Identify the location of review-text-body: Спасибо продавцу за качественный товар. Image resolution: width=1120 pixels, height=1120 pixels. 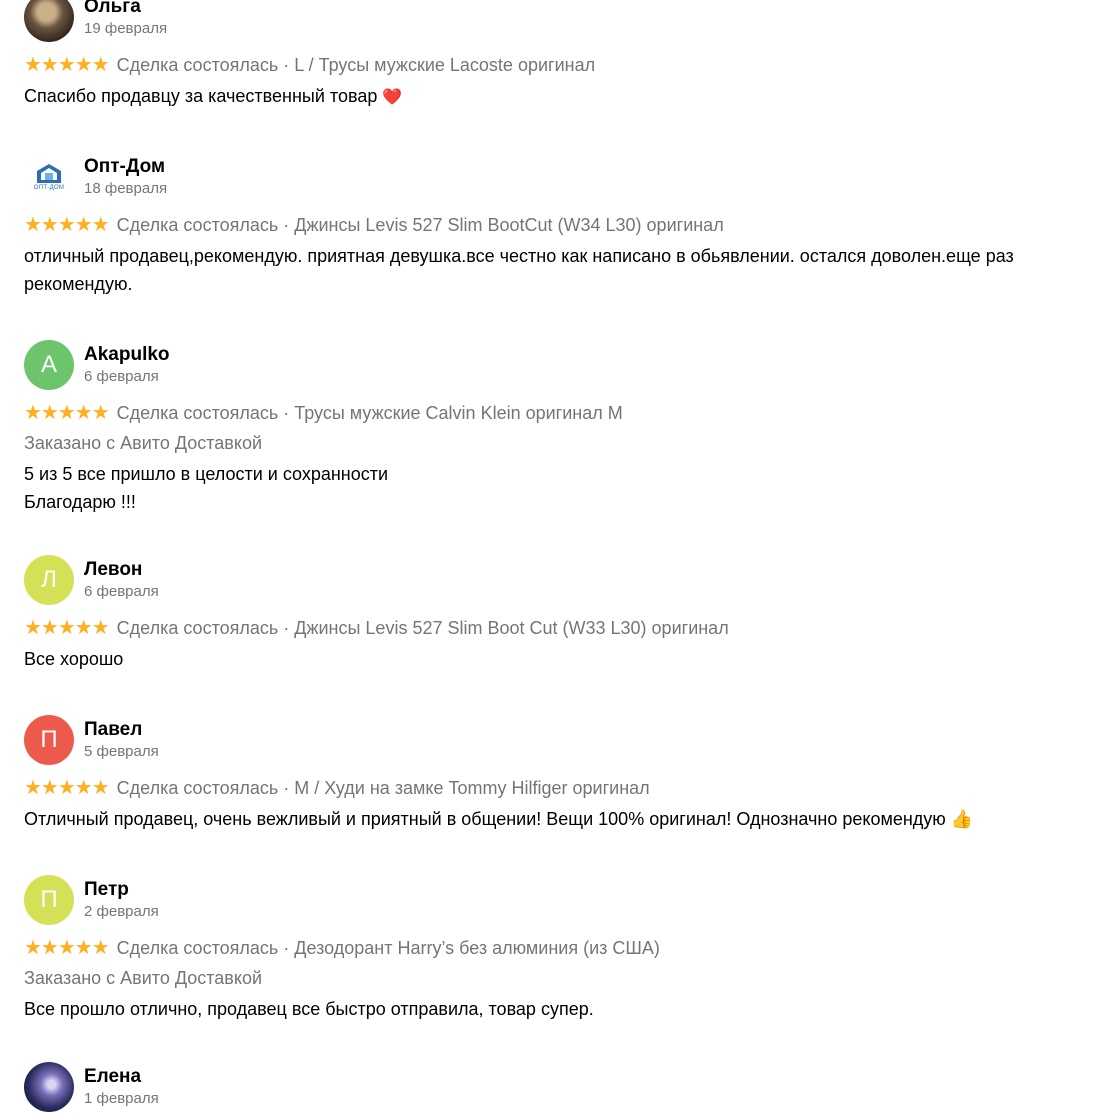
(201, 96).